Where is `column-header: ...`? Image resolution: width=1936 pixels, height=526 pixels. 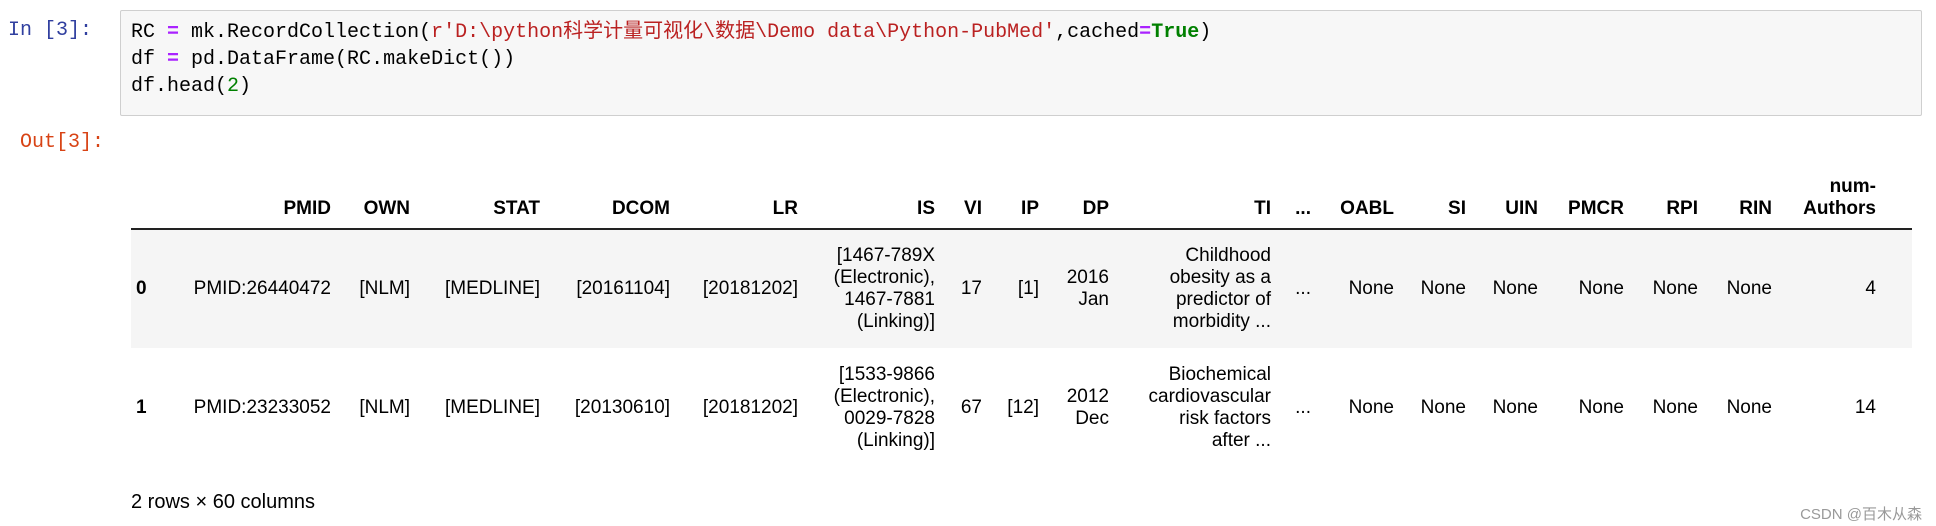
column-header: ... is located at coordinates (1296, 190).